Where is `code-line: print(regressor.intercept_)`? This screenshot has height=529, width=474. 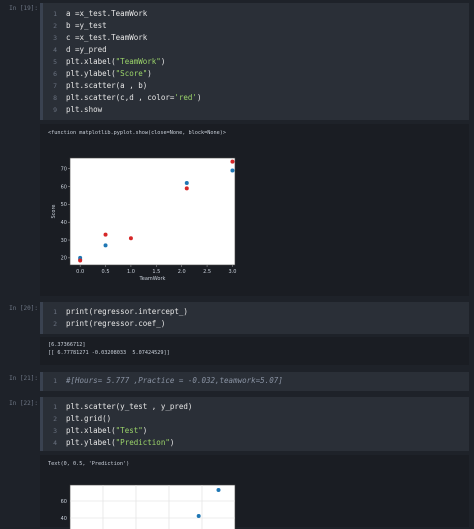
code-line: print(regressor.intercept_) is located at coordinates (127, 311).